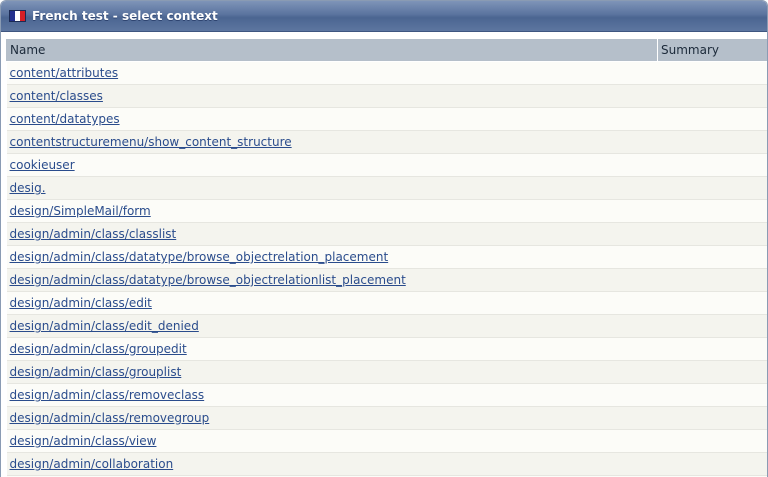 Image resolution: width=768 pixels, height=477 pixels. I want to click on context-link: cookieuser, so click(42, 165).